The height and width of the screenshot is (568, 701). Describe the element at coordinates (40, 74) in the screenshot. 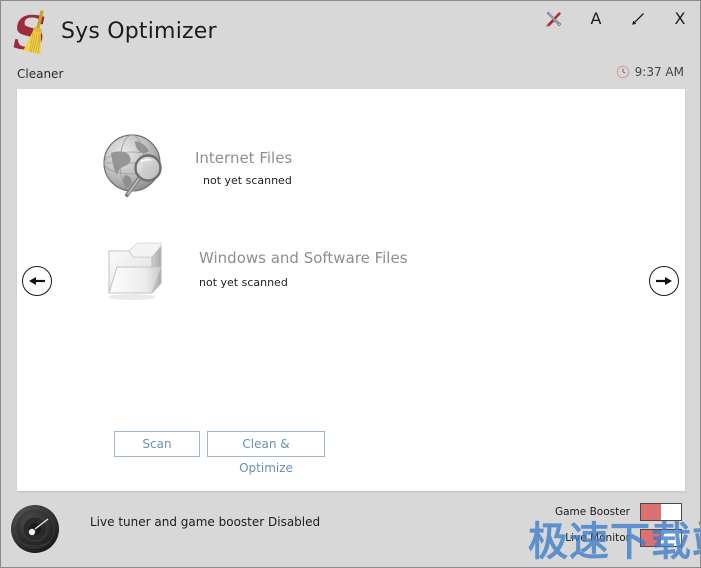

I see `breadcrumb: Cleaner` at that location.